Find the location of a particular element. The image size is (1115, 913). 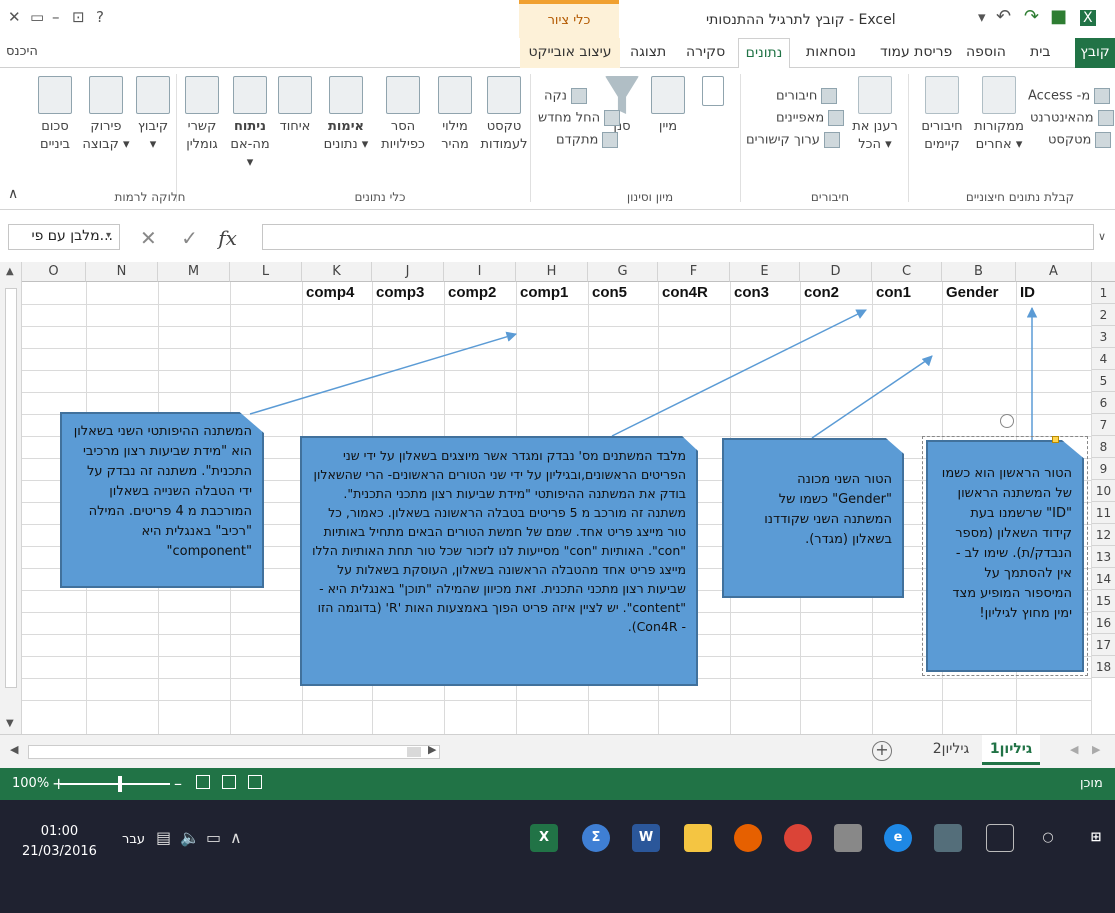

column-header-i: I is located at coordinates (480, 272).